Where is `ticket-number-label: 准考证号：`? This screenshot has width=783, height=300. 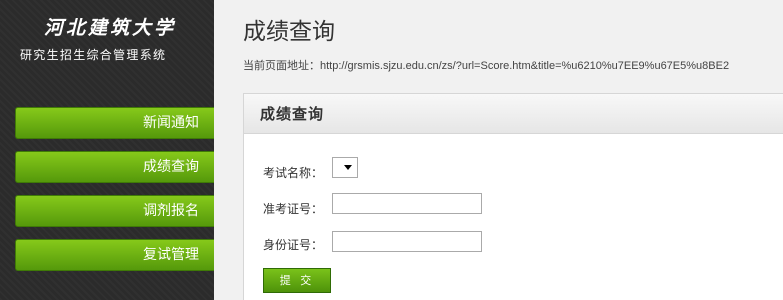 ticket-number-label: 准考证号： is located at coordinates (293, 209).